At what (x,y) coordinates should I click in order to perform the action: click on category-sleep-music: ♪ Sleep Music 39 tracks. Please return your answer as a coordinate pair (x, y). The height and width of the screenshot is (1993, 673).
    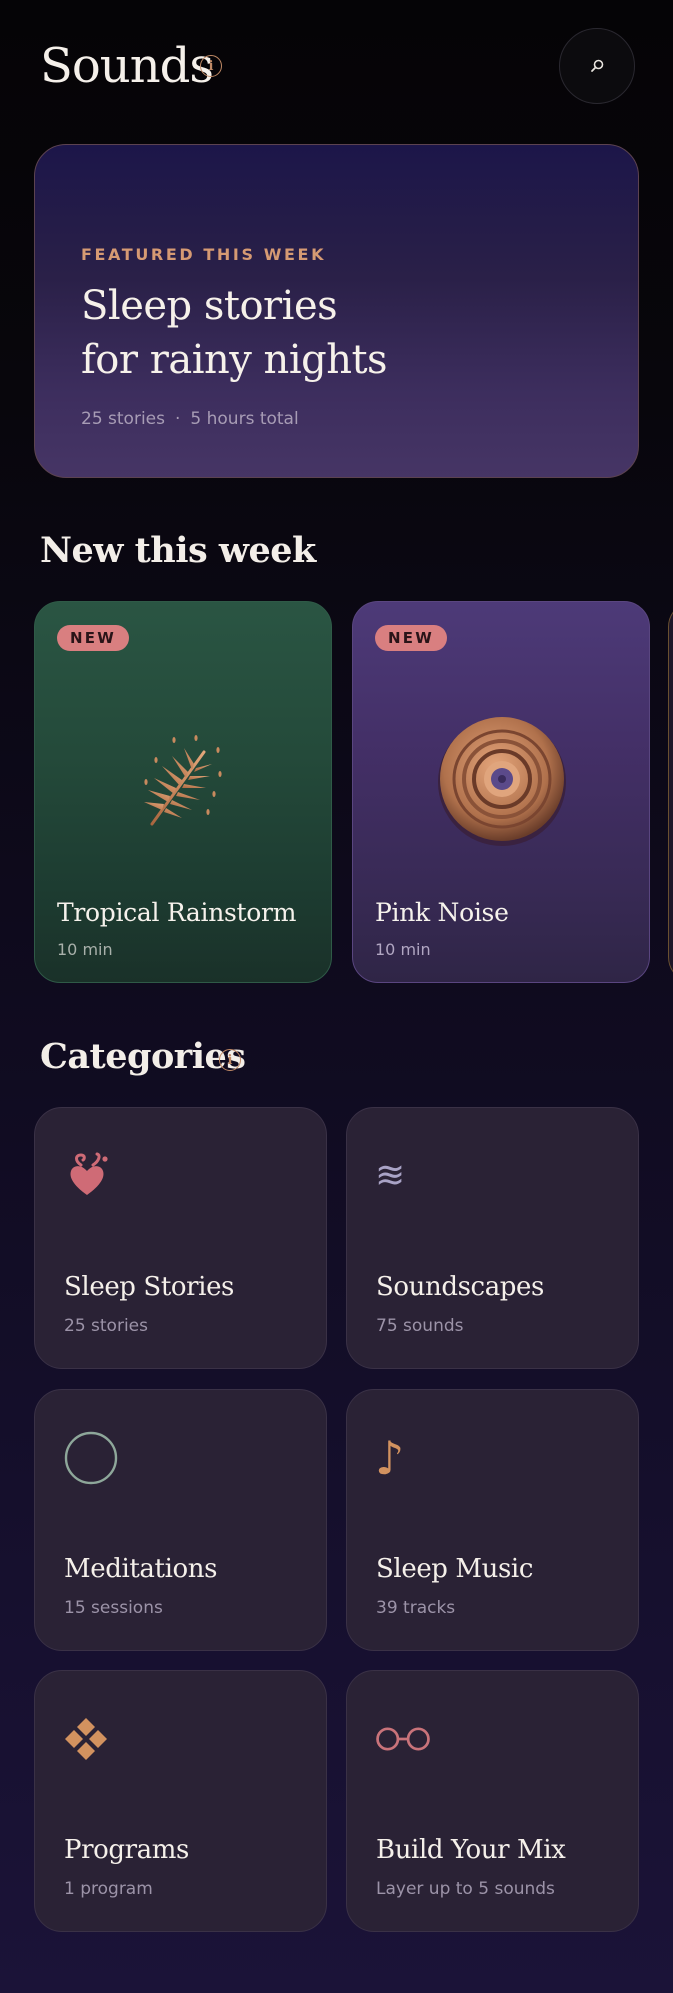
    Looking at the image, I should click on (492, 1520).